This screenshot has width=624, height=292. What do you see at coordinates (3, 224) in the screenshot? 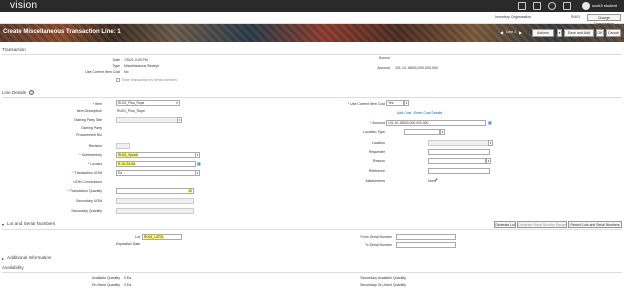
I see `collapse-lots-icon: ▾` at bounding box center [3, 224].